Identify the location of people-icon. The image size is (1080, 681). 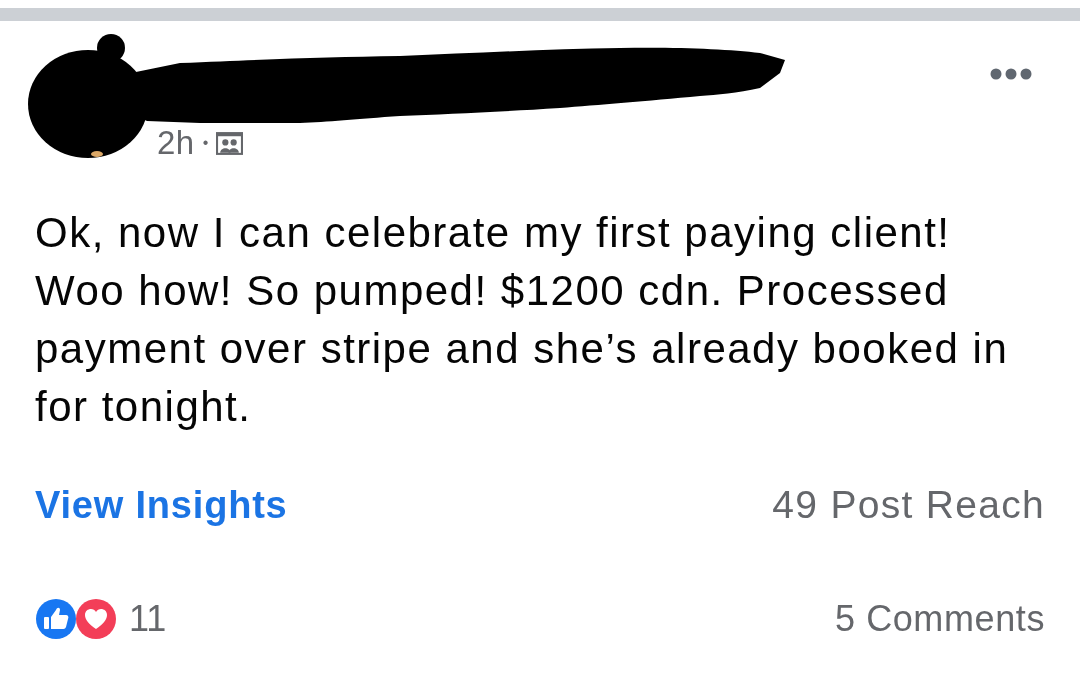
(230, 143).